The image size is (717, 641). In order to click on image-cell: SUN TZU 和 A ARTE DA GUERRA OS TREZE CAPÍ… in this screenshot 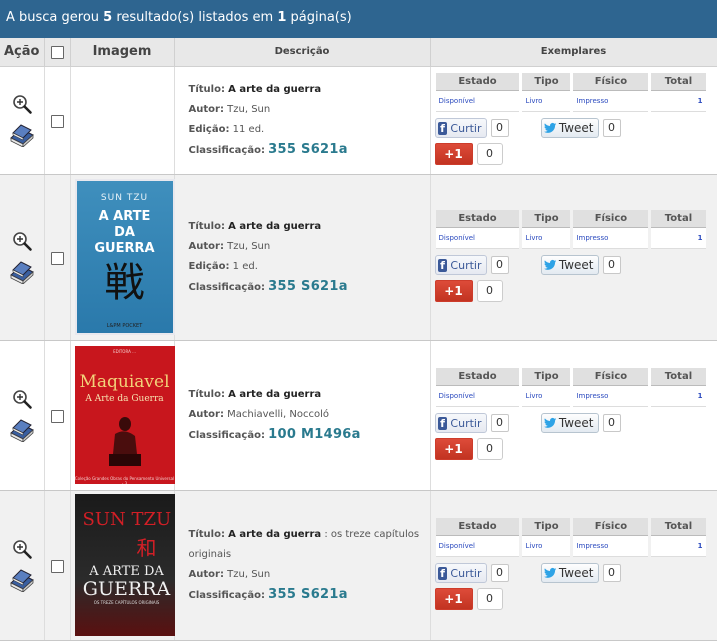, I will do `click(122, 565)`.